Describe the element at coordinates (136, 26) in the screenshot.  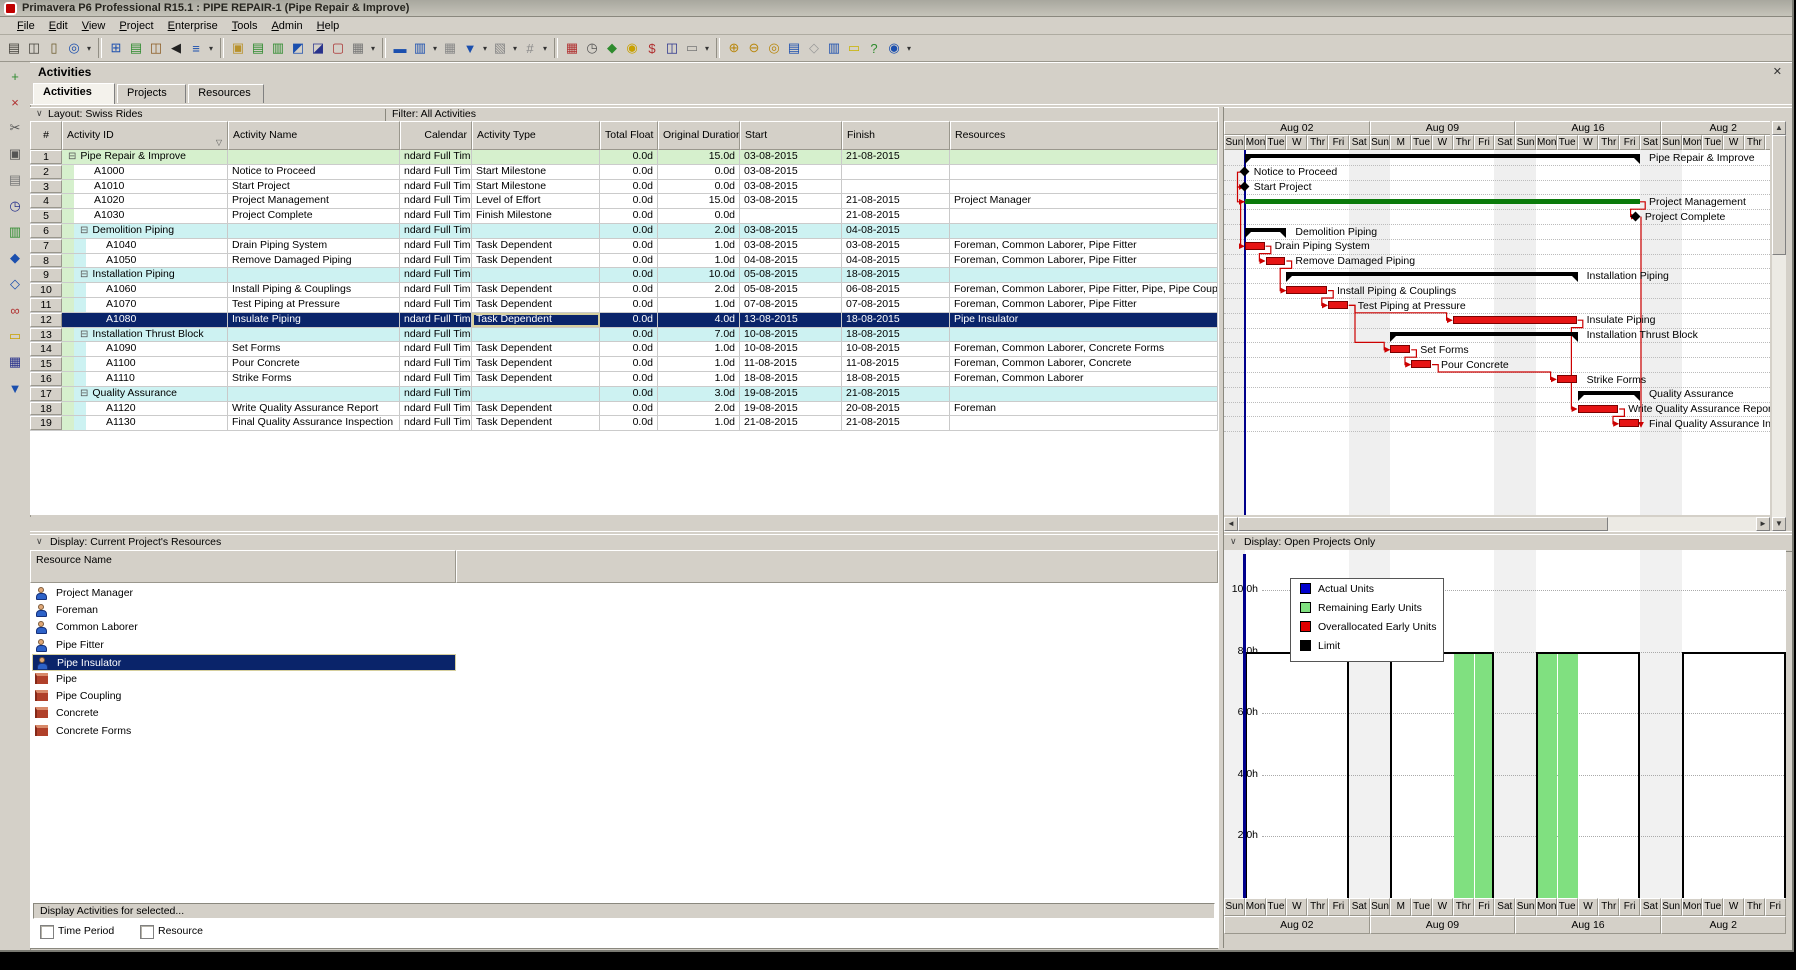
I see `menu-project: Project` at that location.